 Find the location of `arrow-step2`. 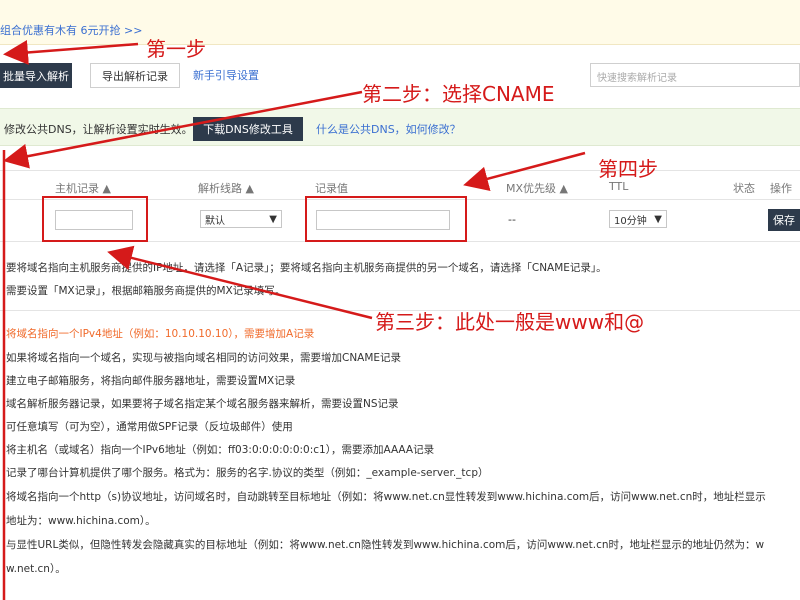

arrow-step2 is located at coordinates (183, 129).